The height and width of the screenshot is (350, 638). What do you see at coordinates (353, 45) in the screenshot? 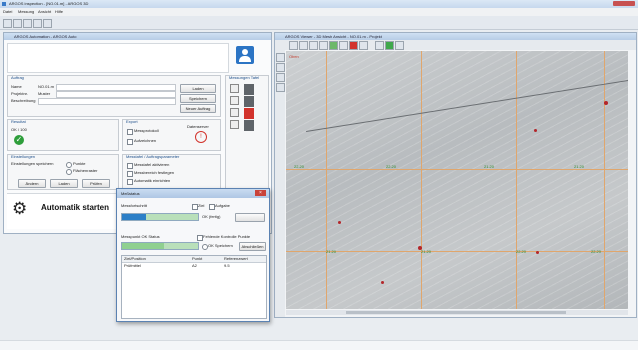
I see `color-tool-icon` at bounding box center [353, 45].